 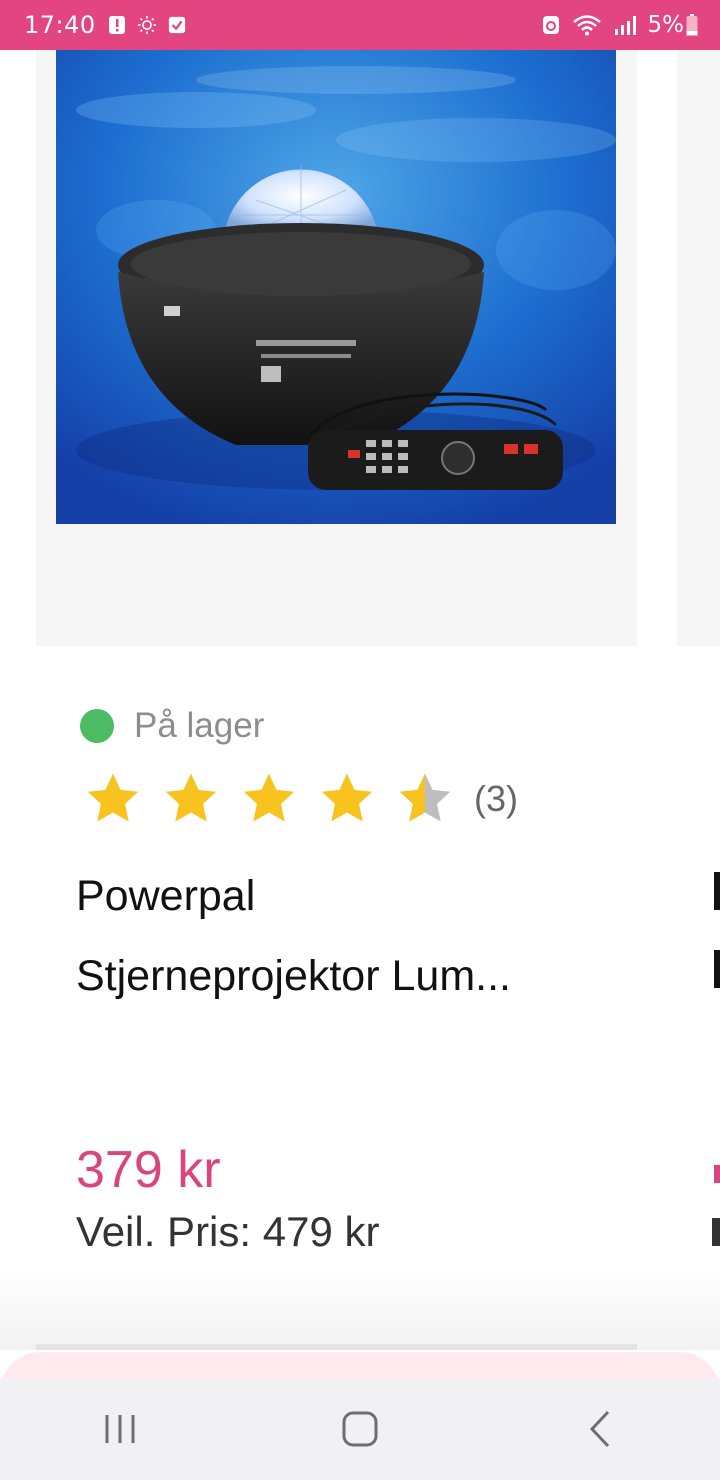 I want to click on in-stock-dot-icon, so click(x=97, y=726).